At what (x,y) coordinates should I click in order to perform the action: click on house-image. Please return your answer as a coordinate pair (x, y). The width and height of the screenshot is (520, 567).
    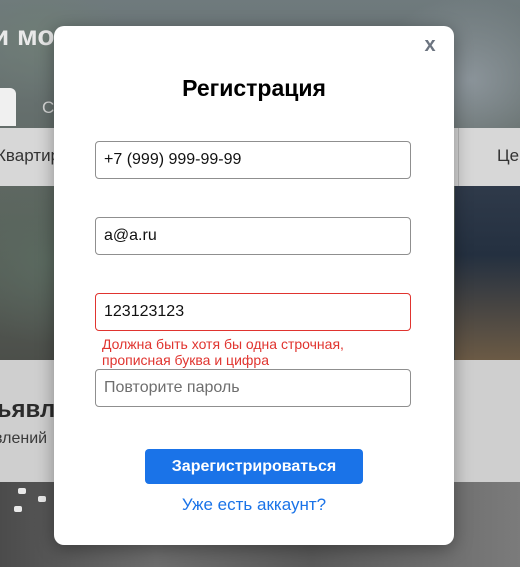
    Looking at the image, I should click on (487, 272).